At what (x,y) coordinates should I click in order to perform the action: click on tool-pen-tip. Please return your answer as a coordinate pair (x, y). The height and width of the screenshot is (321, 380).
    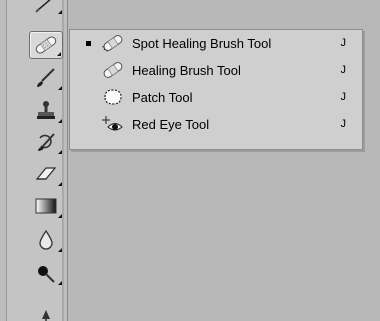
    Looking at the image, I should click on (46, 8).